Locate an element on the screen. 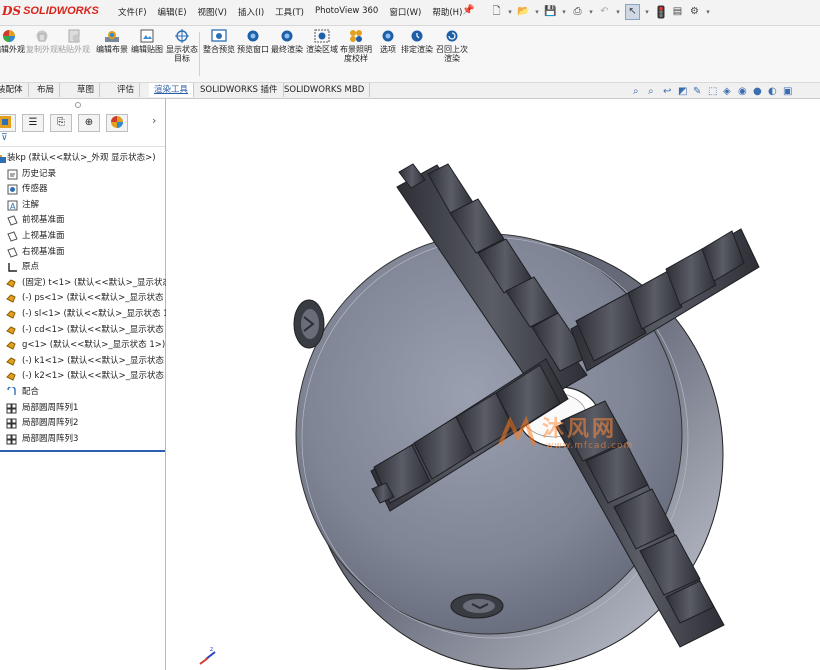 This screenshot has width=820, height=670. edit-decal-button: 编辑贴图 is located at coordinates (147, 41).